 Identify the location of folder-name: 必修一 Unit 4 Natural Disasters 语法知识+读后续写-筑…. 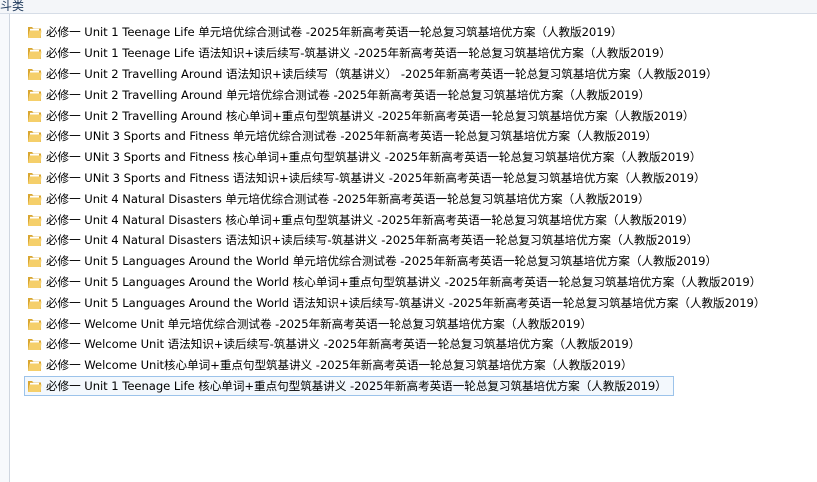
(372, 240).